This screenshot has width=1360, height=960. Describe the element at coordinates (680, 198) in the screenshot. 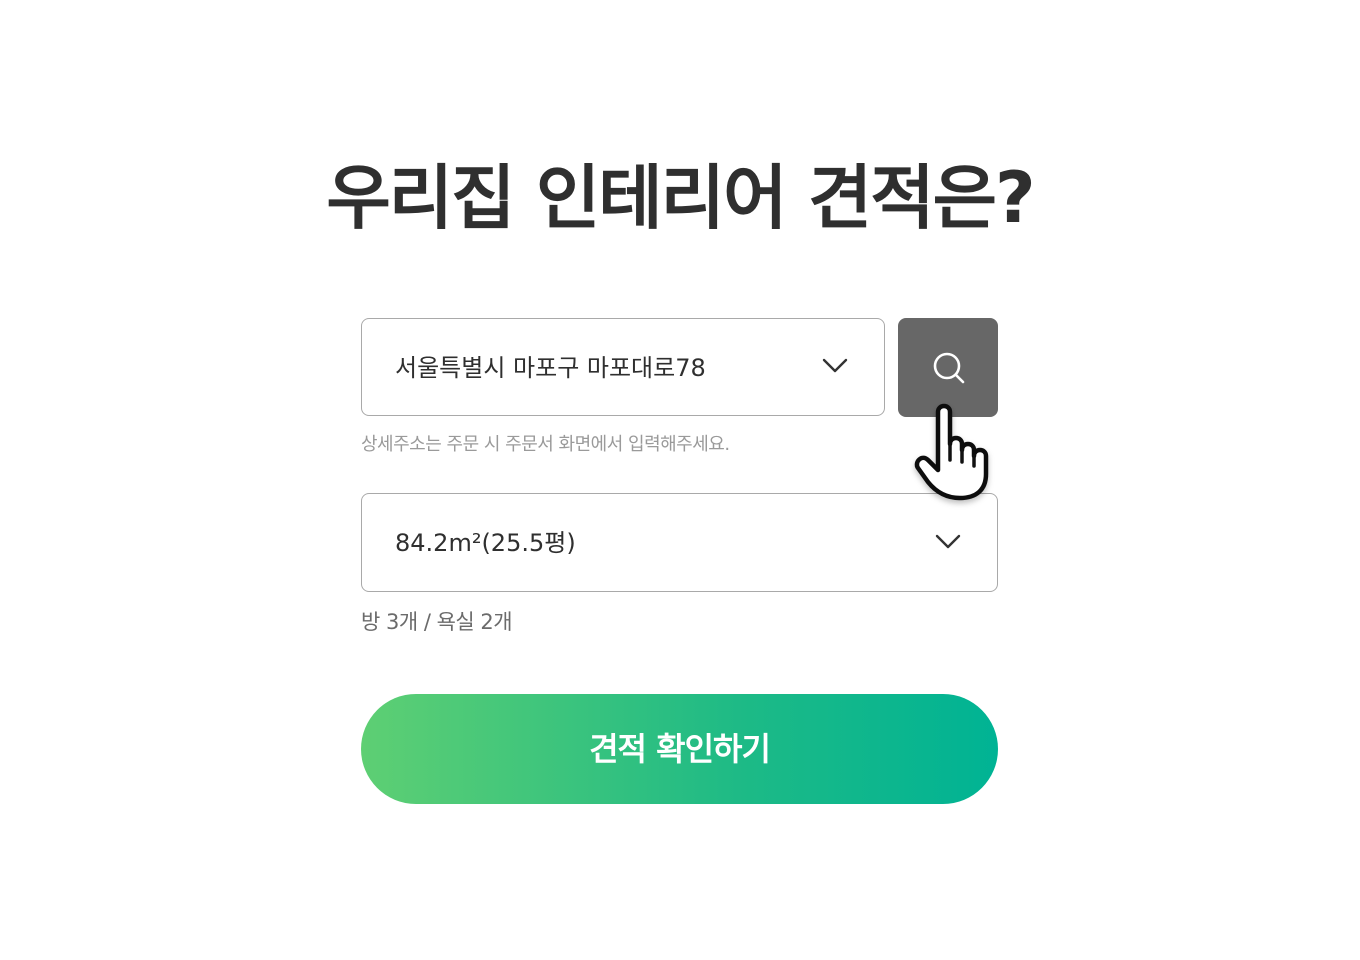

I see `page-title: 우리집 인테리어 견적은?` at that location.